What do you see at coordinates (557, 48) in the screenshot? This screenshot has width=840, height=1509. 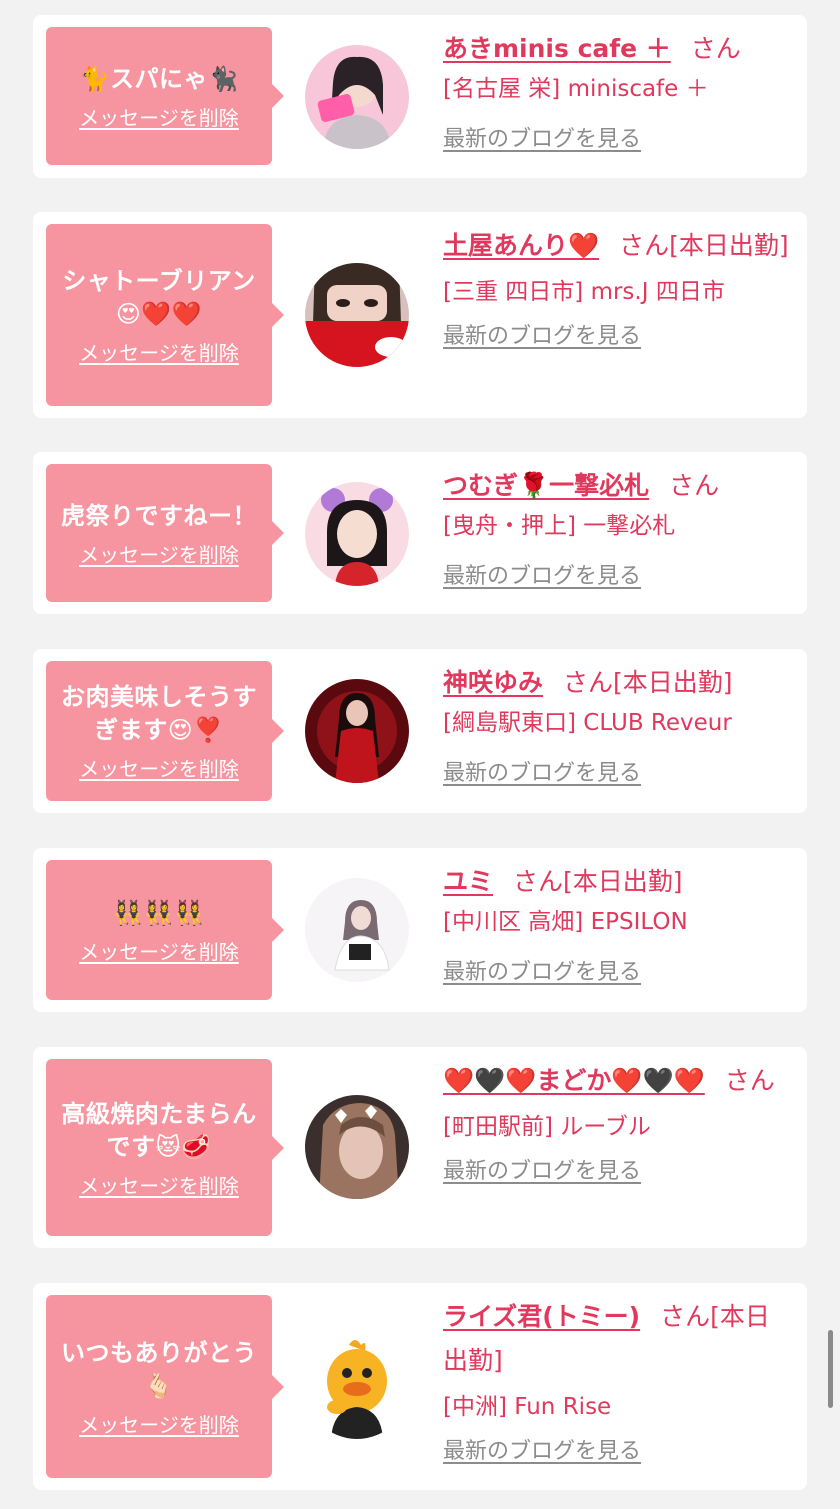 I see `host-name-link: あきminis cafe ＋` at bounding box center [557, 48].